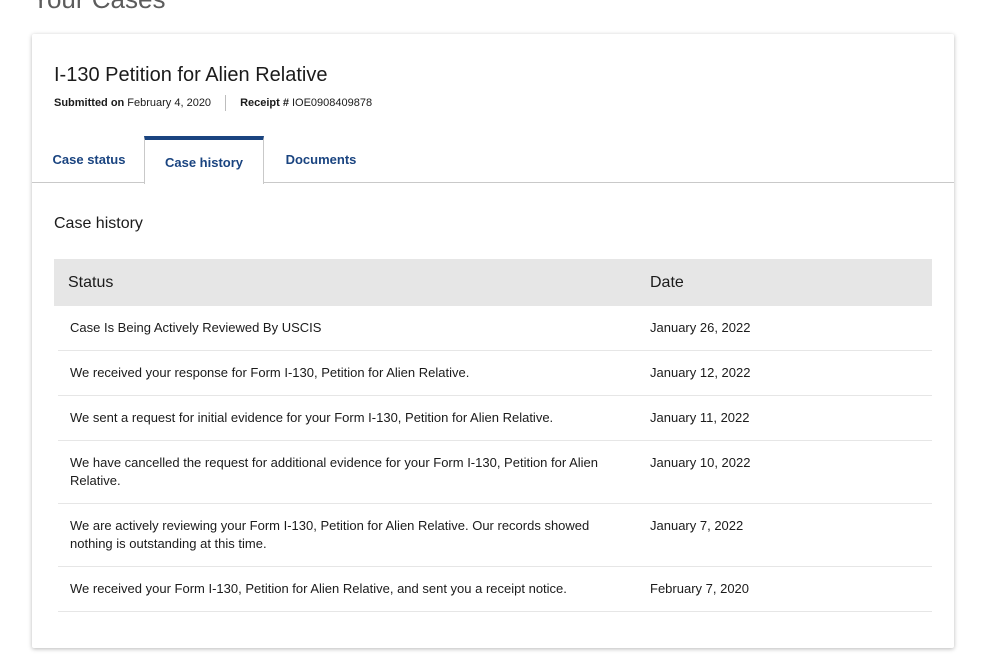 This screenshot has height=664, width=1000. Describe the element at coordinates (98, 6) in the screenshot. I see `page-heading: Your Cases` at that location.